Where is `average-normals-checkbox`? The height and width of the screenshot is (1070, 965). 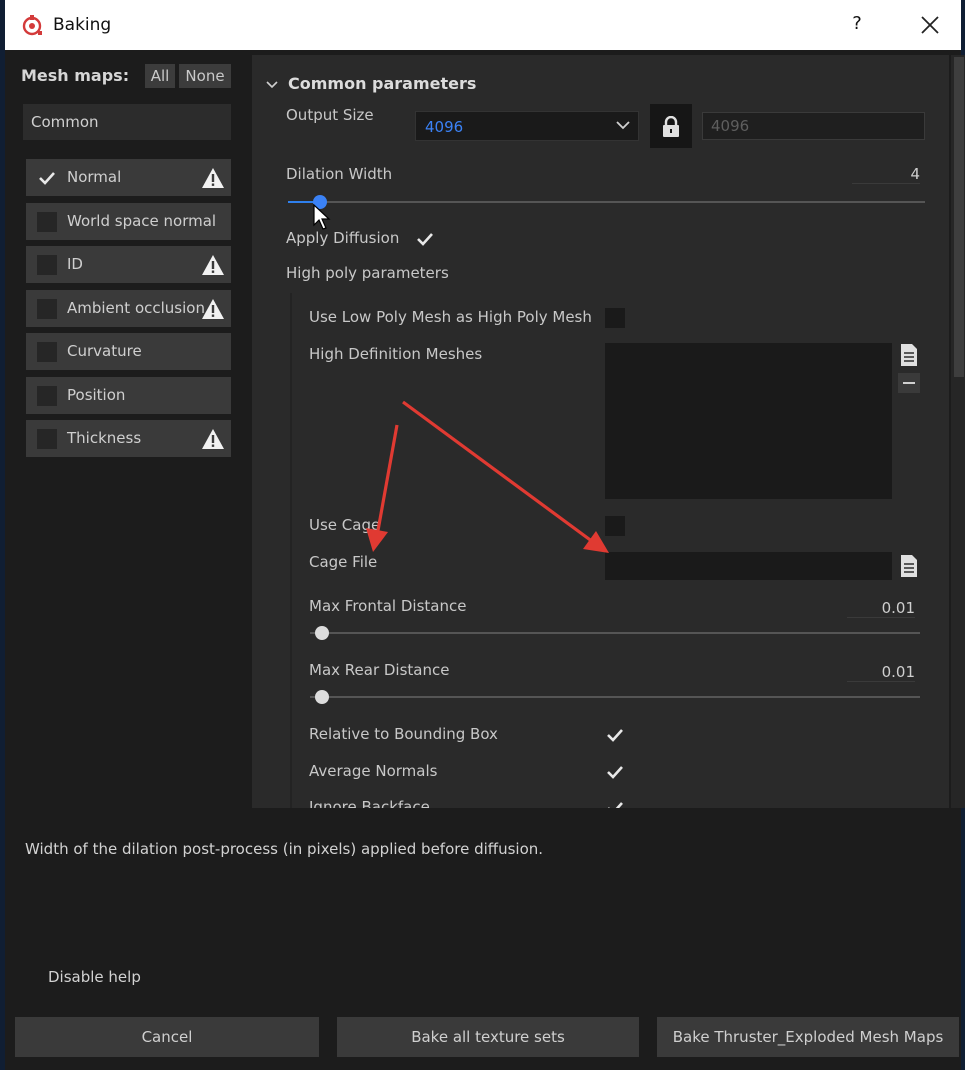
average-normals-checkbox is located at coordinates (615, 772).